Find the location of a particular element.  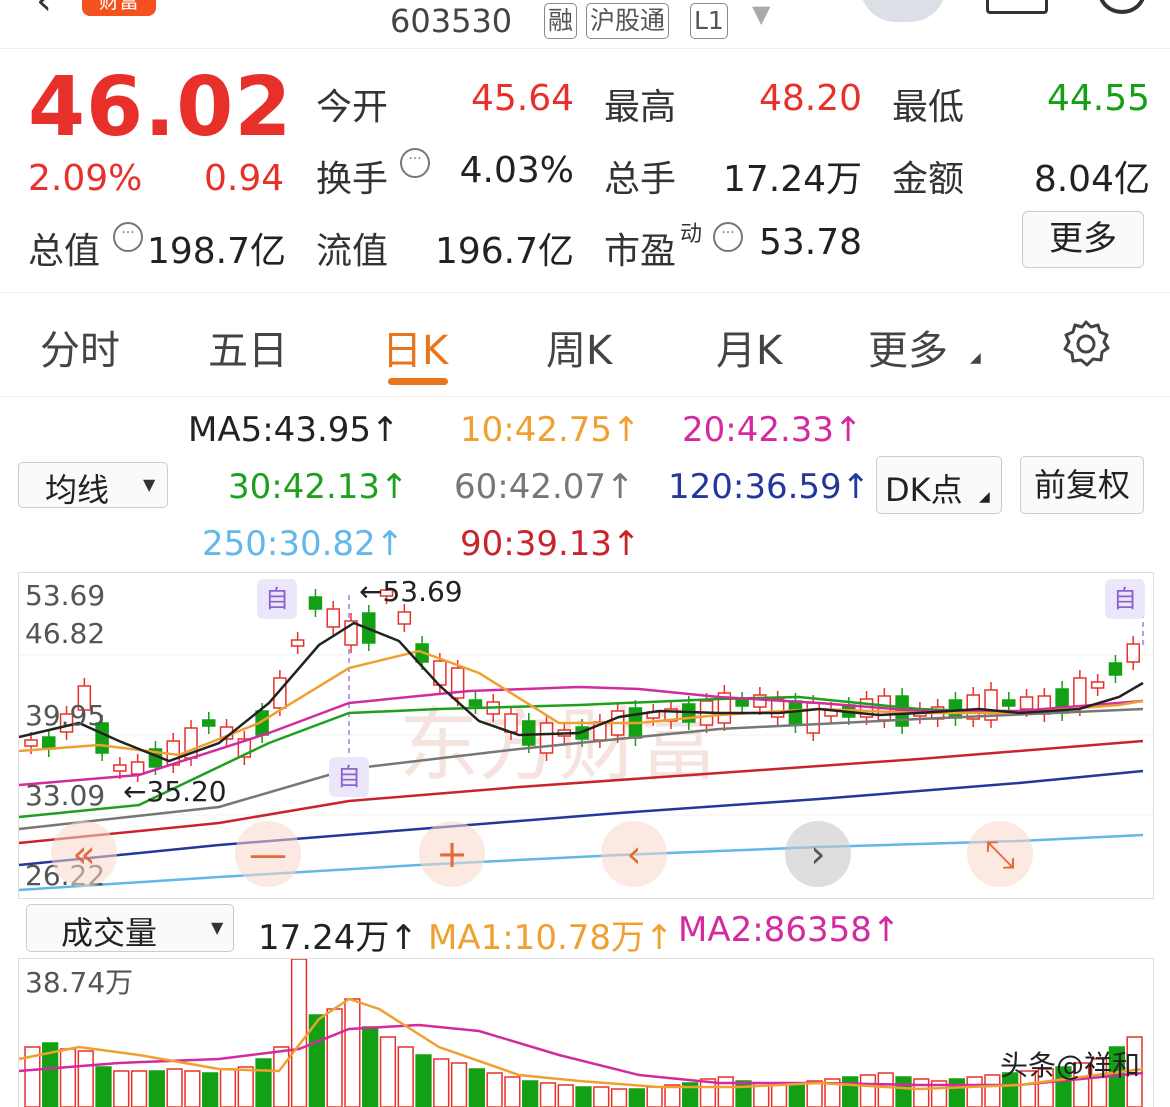

stat-value-pe: 53.78 is located at coordinates (810, 242).